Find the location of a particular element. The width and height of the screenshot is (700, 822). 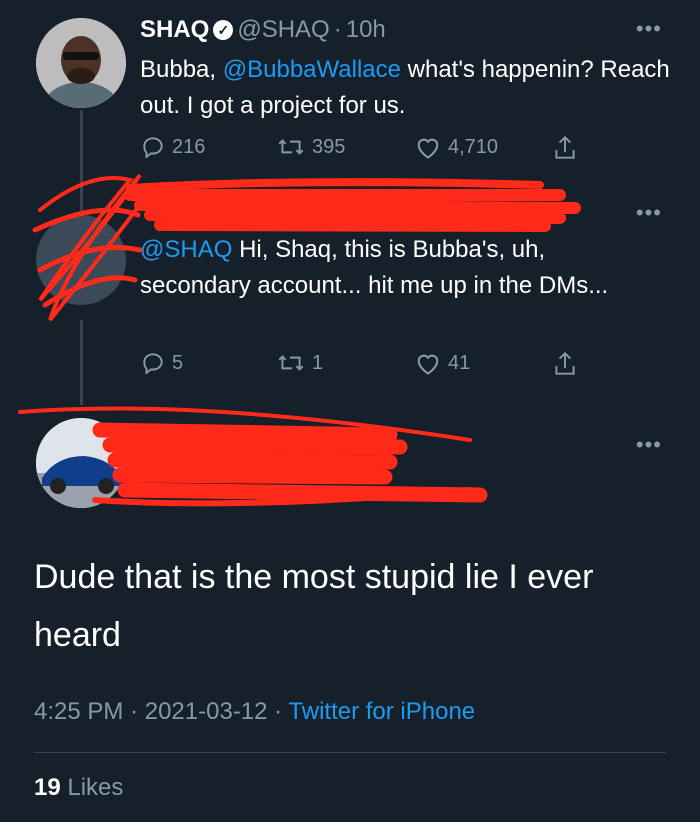

reply-count: 216 is located at coordinates (189, 146).